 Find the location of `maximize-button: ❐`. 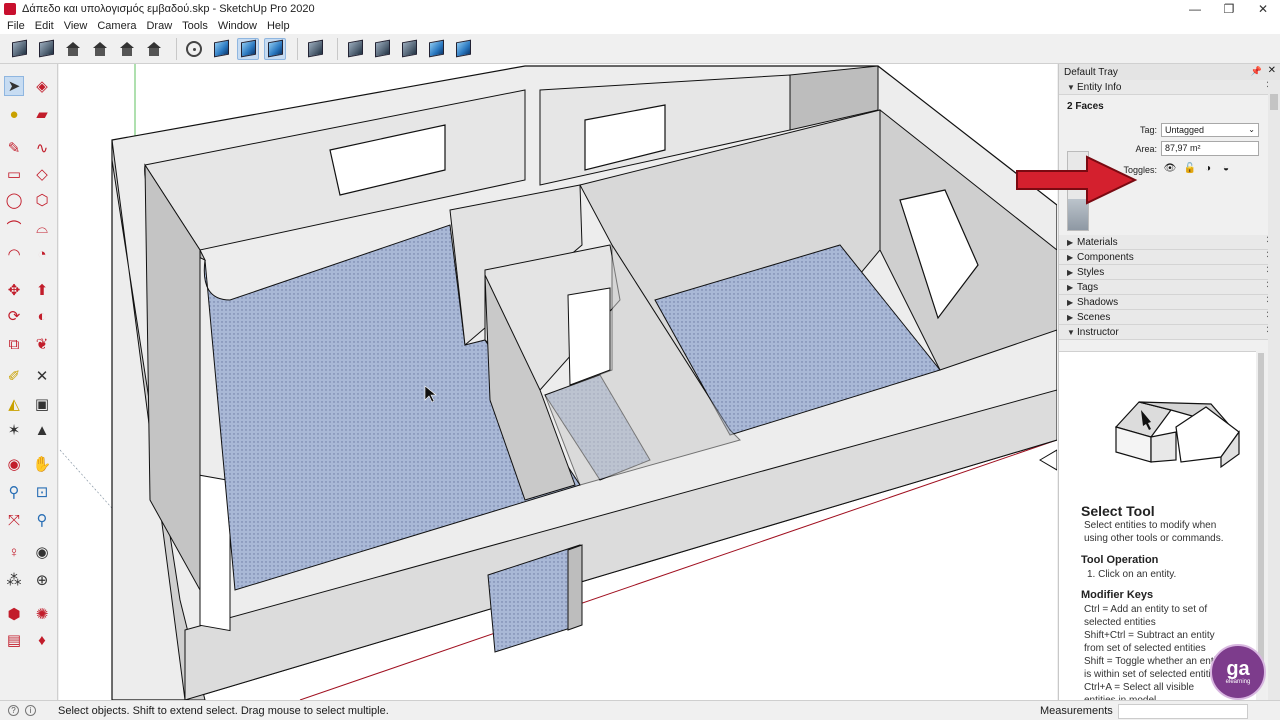

maximize-button: ❐ is located at coordinates (1229, 9).